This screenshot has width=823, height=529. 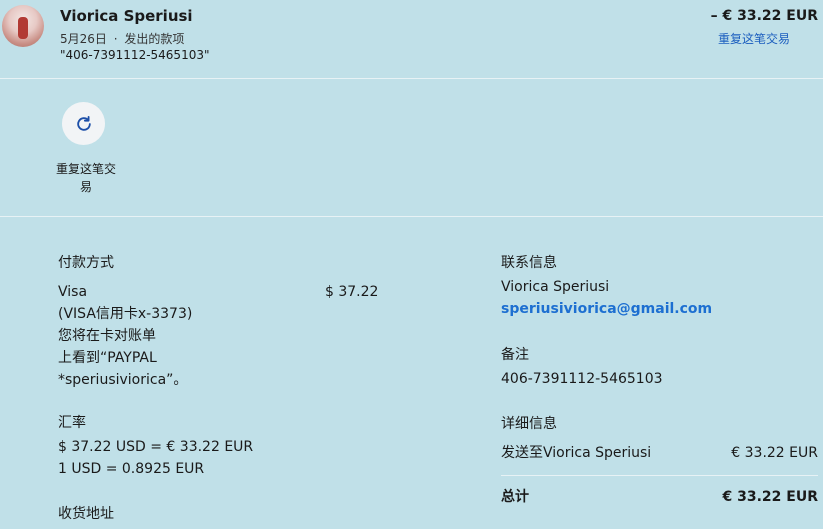 What do you see at coordinates (135, 55) in the screenshot?
I see `transaction-reference: "406-7391112-5465103"` at bounding box center [135, 55].